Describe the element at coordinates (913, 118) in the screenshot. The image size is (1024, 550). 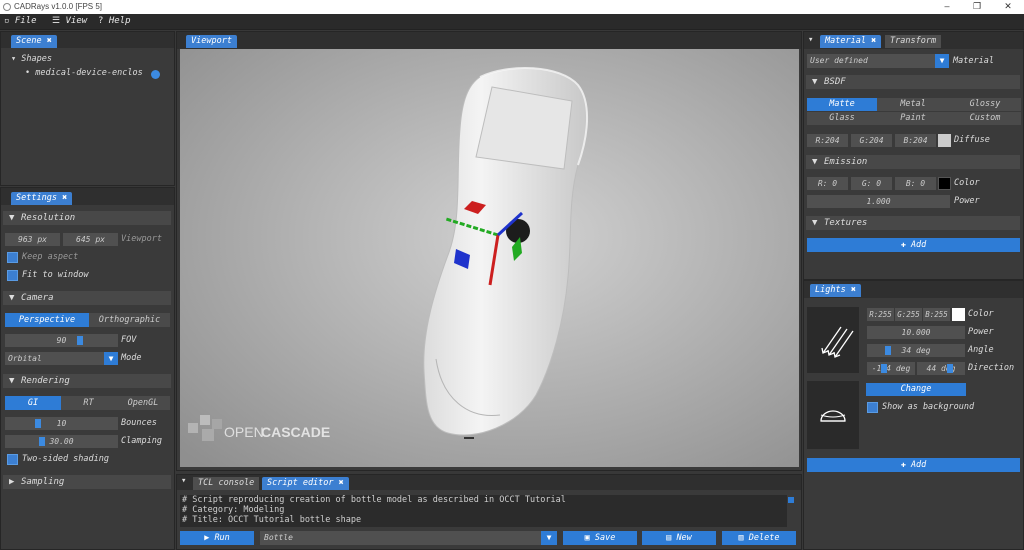
I see `bsdf-paint: Paint` at that location.